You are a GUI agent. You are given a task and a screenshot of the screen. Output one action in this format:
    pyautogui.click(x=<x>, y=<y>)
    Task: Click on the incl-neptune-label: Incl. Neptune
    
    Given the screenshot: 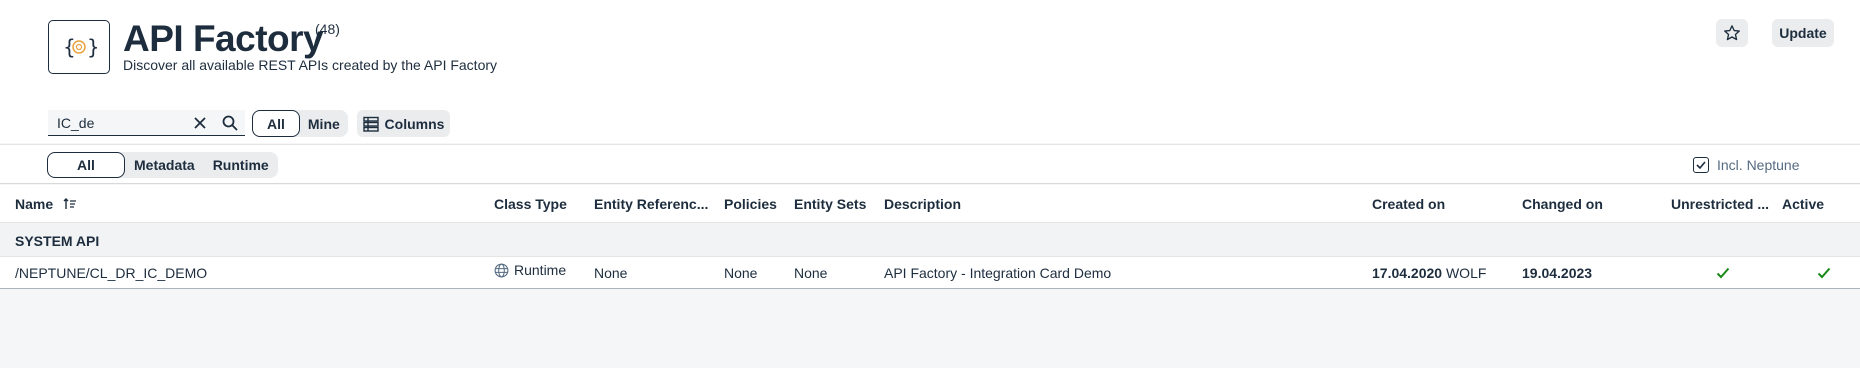 What is the action you would take?
    pyautogui.click(x=1758, y=165)
    